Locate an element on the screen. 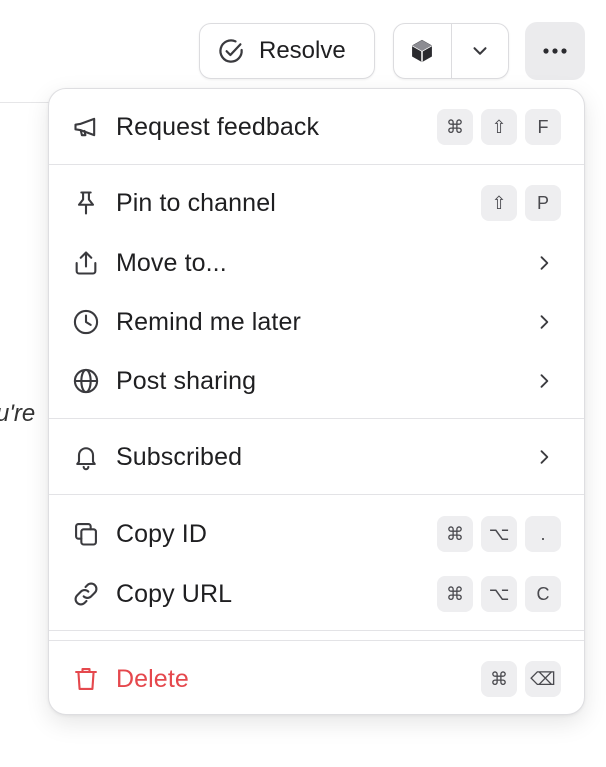 Image resolution: width=606 pixels, height=767 pixels. menu-item-label: Delete is located at coordinates (152, 678).